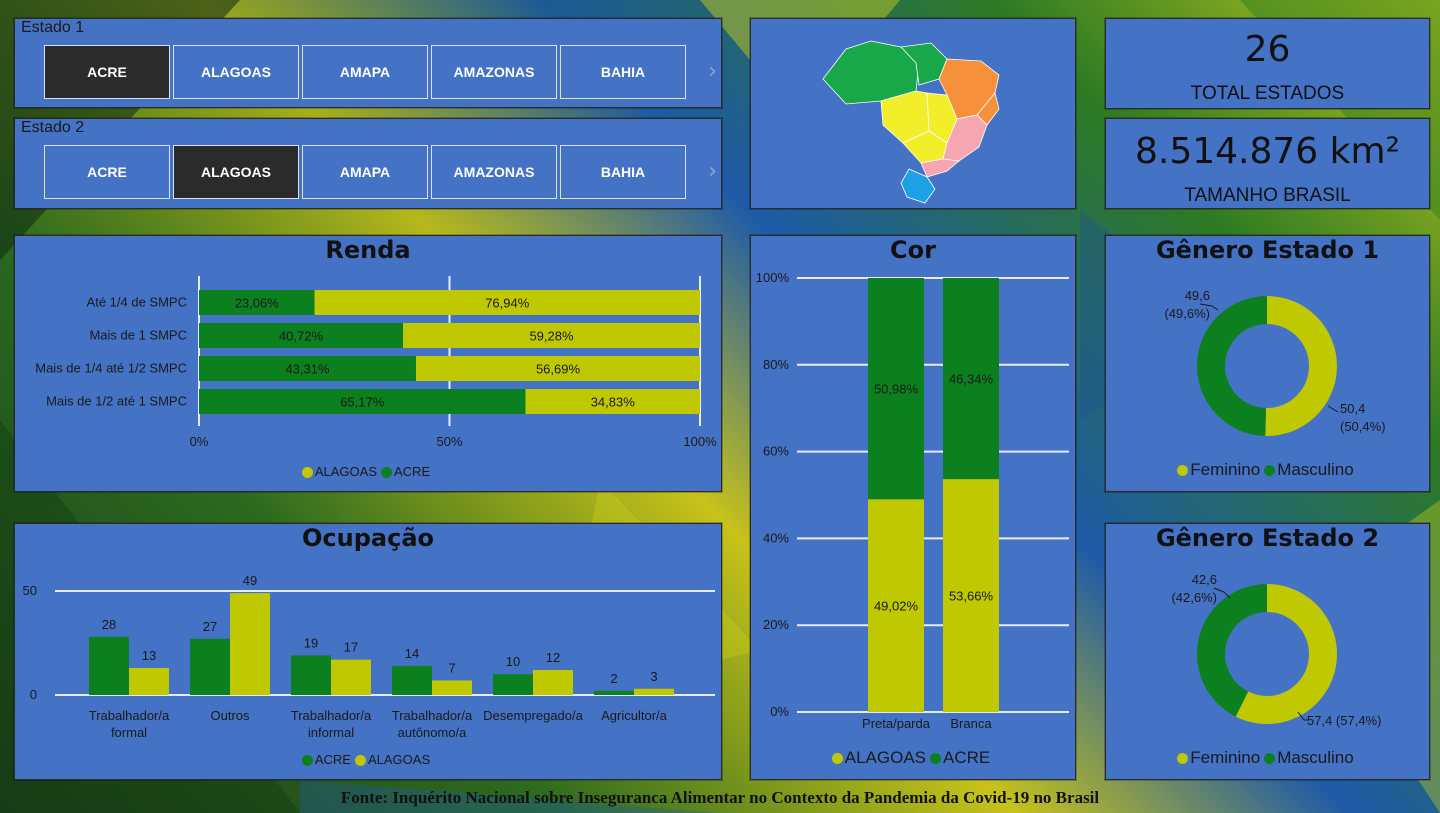 This screenshot has height=813, width=1440. Describe the element at coordinates (1197, 295) in the screenshot. I see `data-label: 49,6` at that location.